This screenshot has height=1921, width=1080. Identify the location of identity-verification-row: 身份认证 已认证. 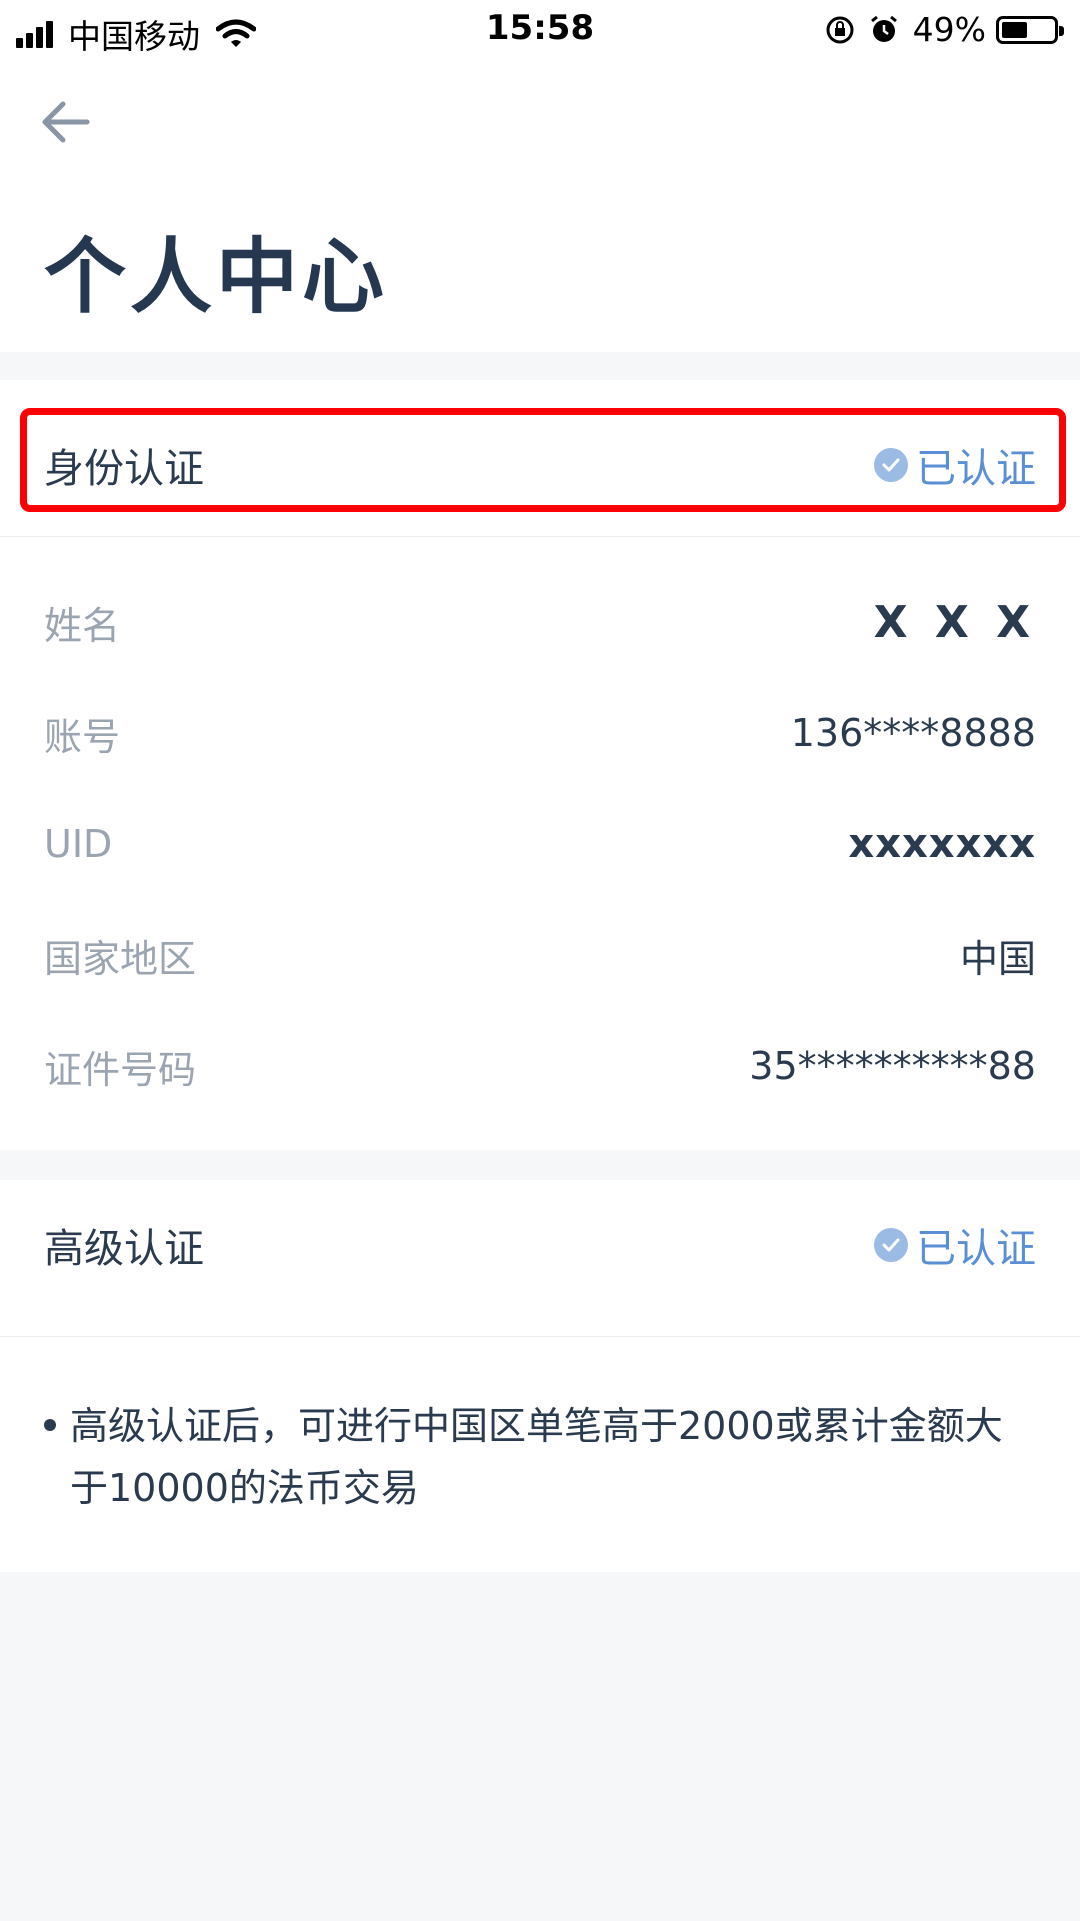
(540, 465).